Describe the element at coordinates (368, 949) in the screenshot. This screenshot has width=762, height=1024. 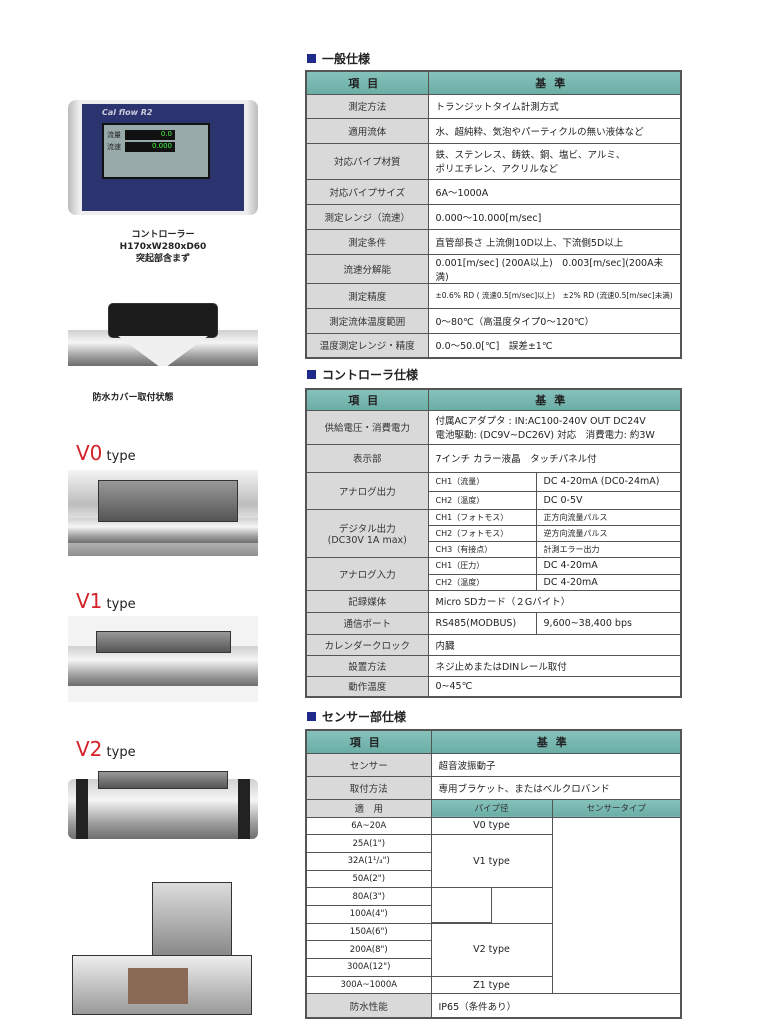
I see `pipe-size: 200A(8")` at that location.